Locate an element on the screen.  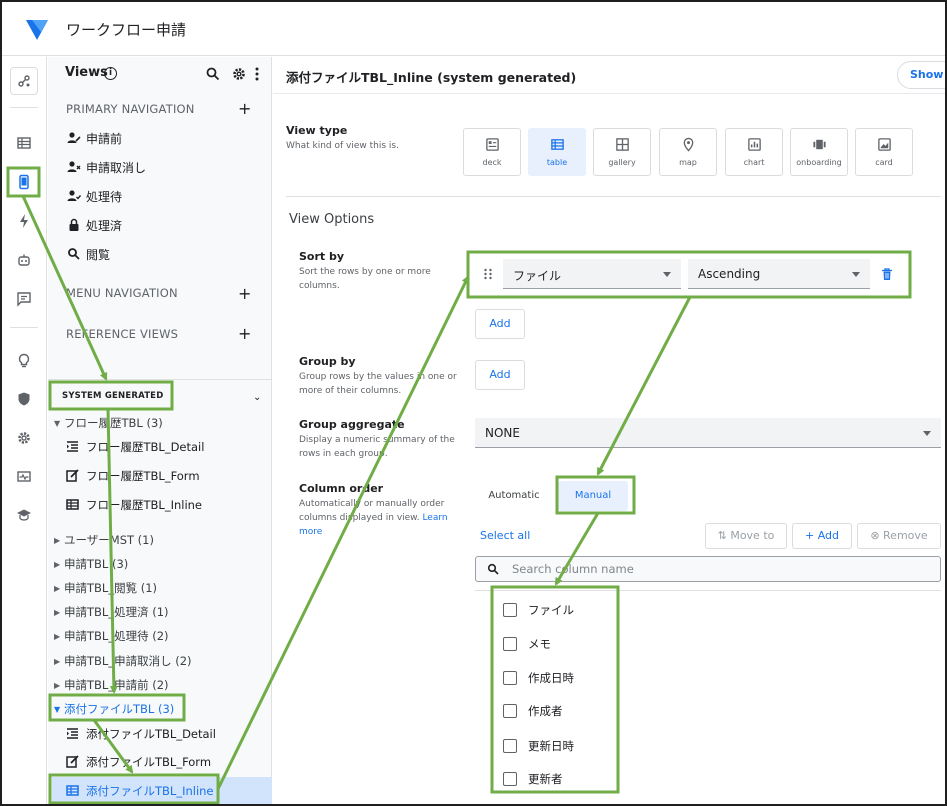
view-type-gallery: gallery is located at coordinates (622, 152).